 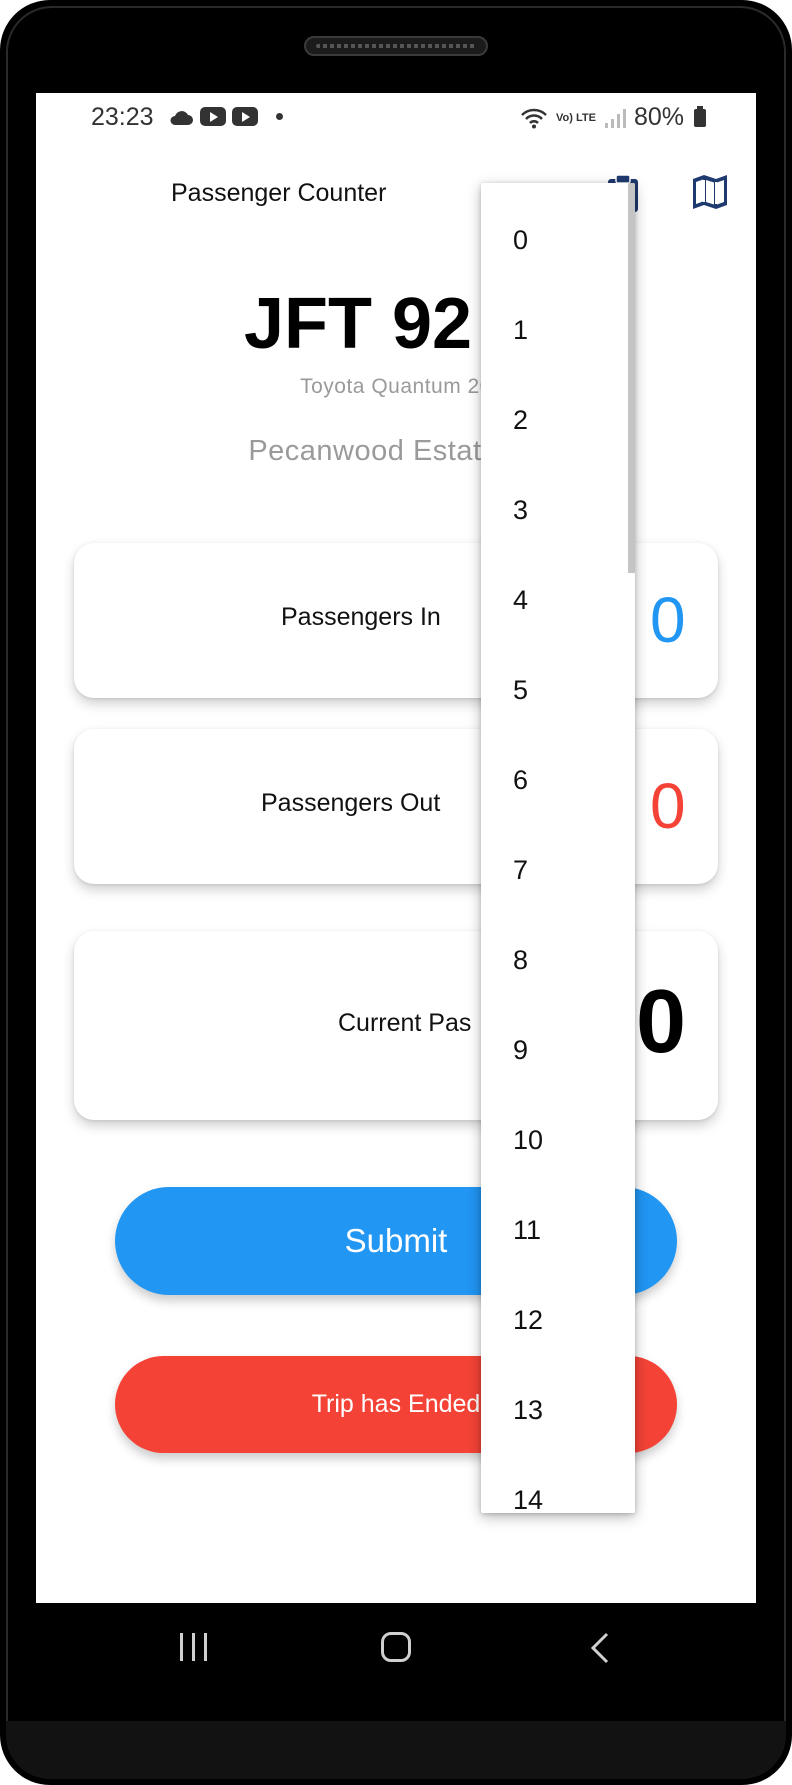 I want to click on dropdown-option: 1, so click(x=554, y=330).